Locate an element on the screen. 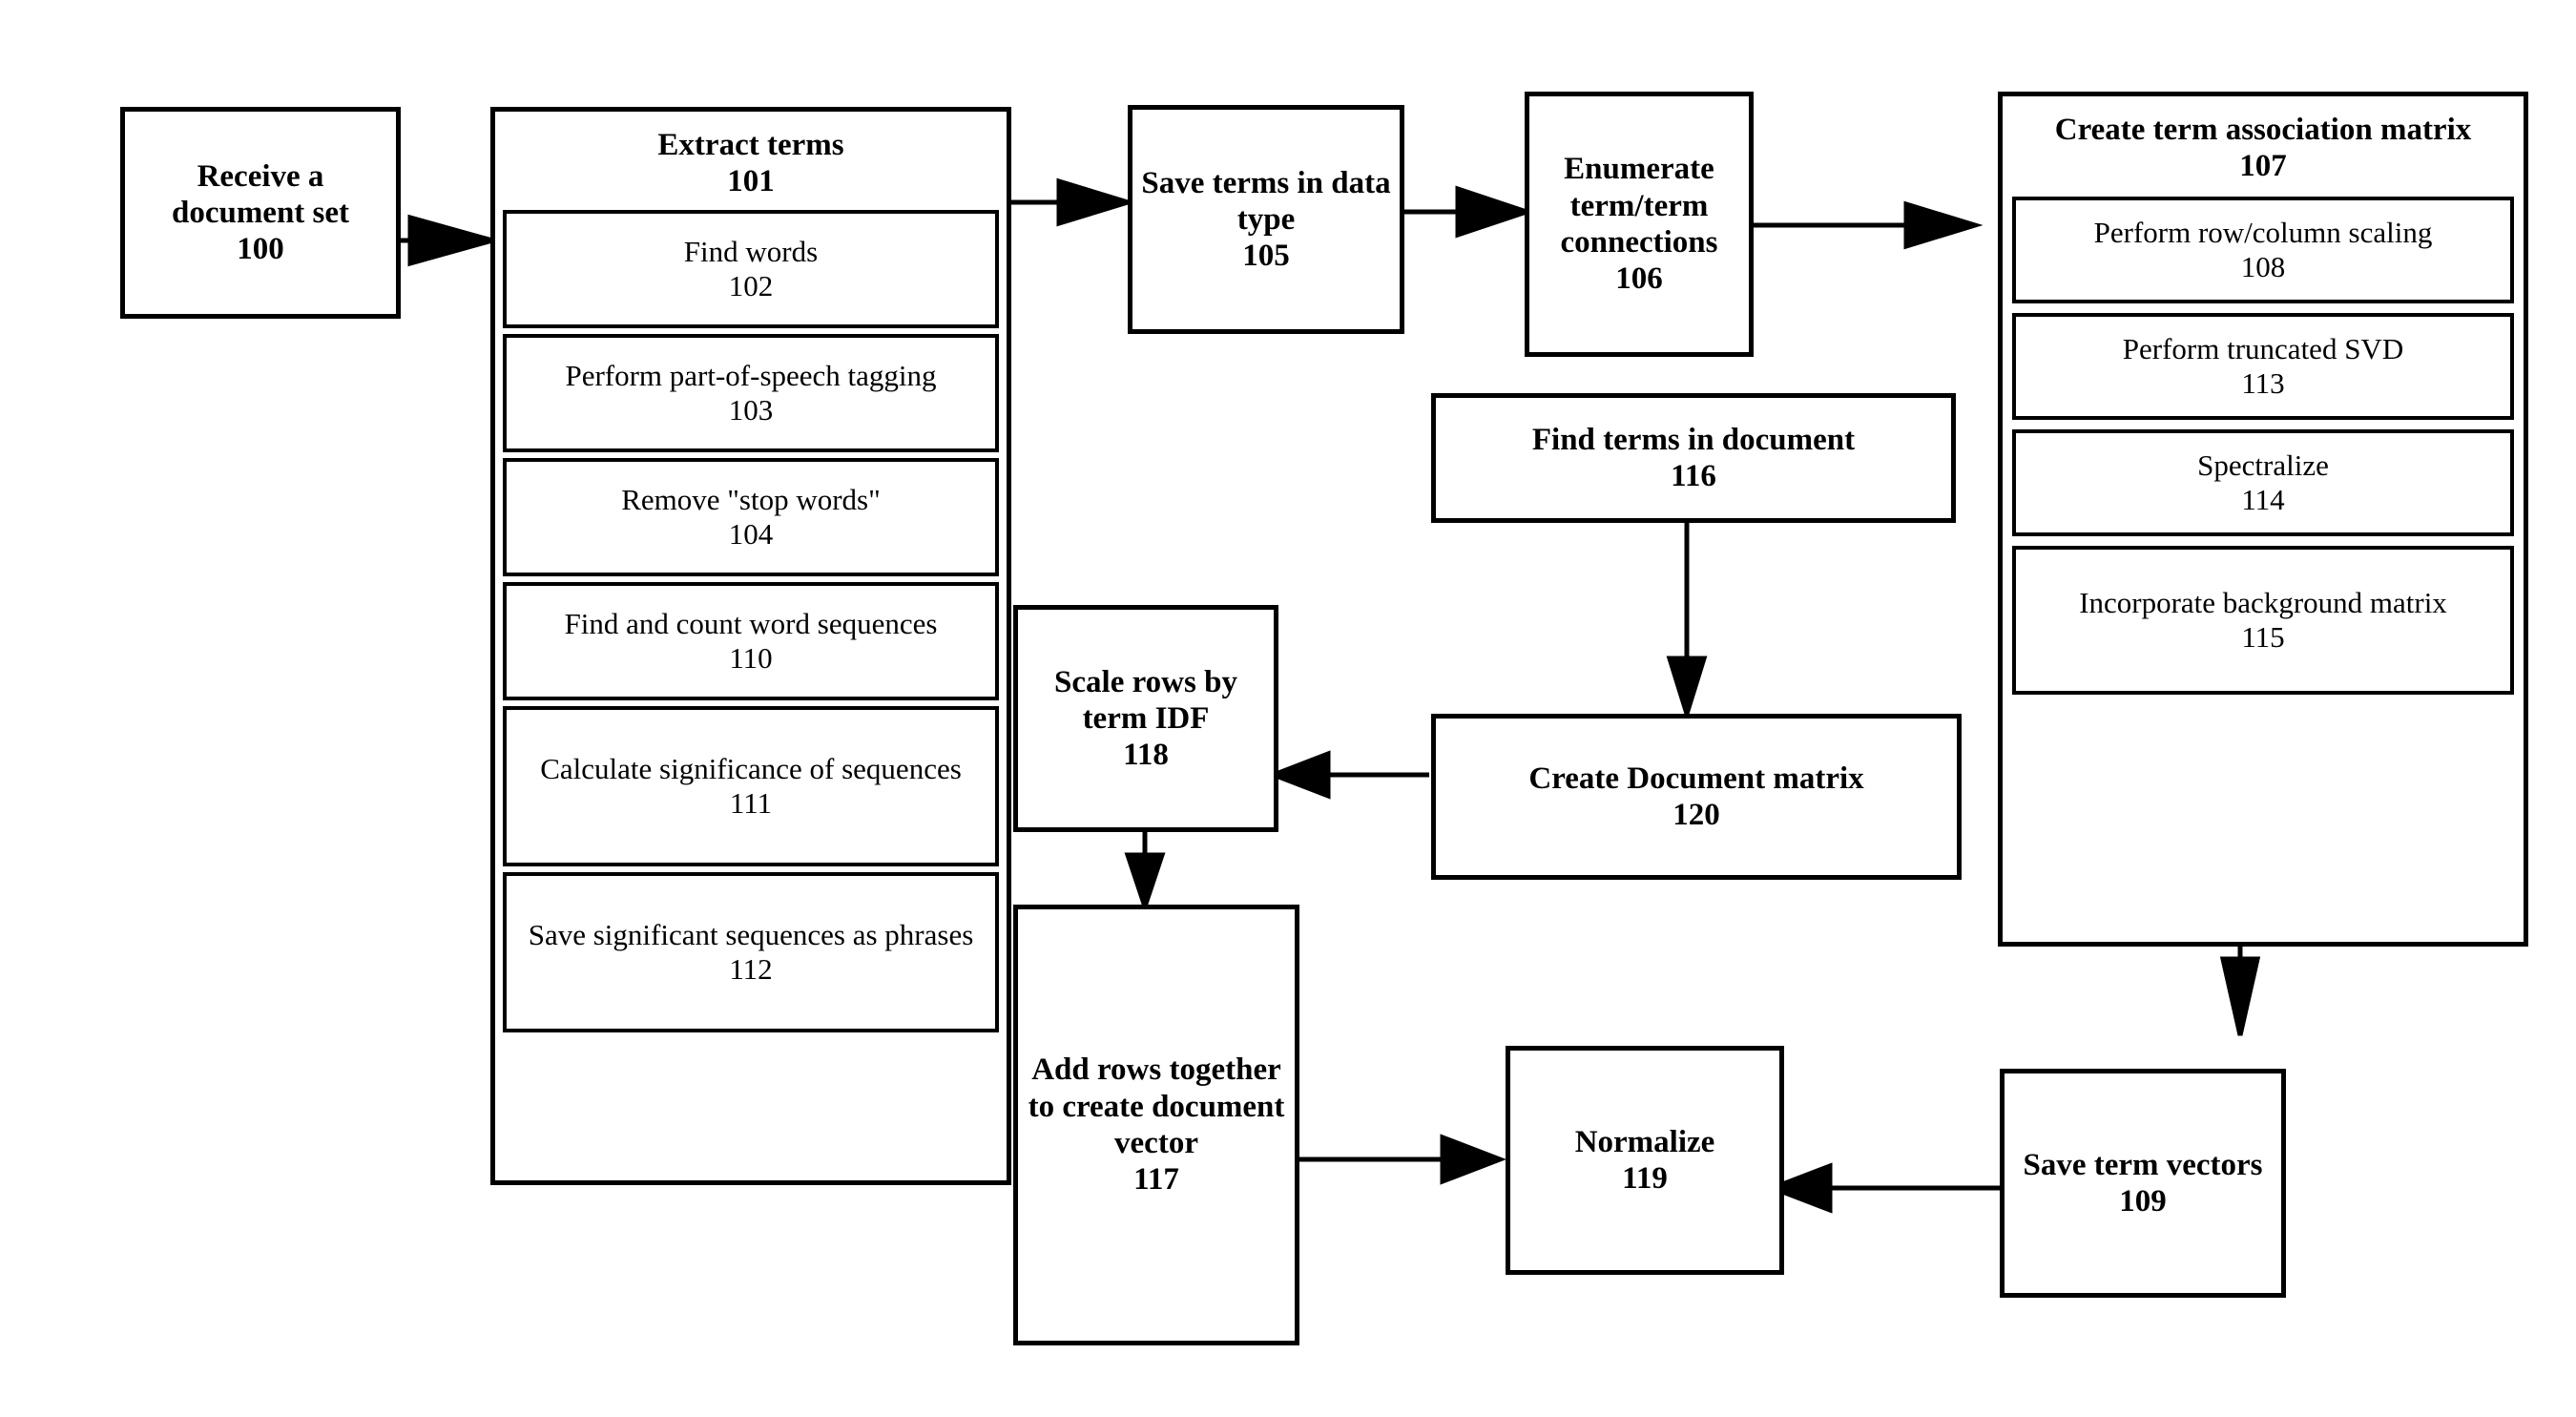 This screenshot has width=2576, height=1417. node-label: Save significant sequences as phrases is located at coordinates (751, 934).